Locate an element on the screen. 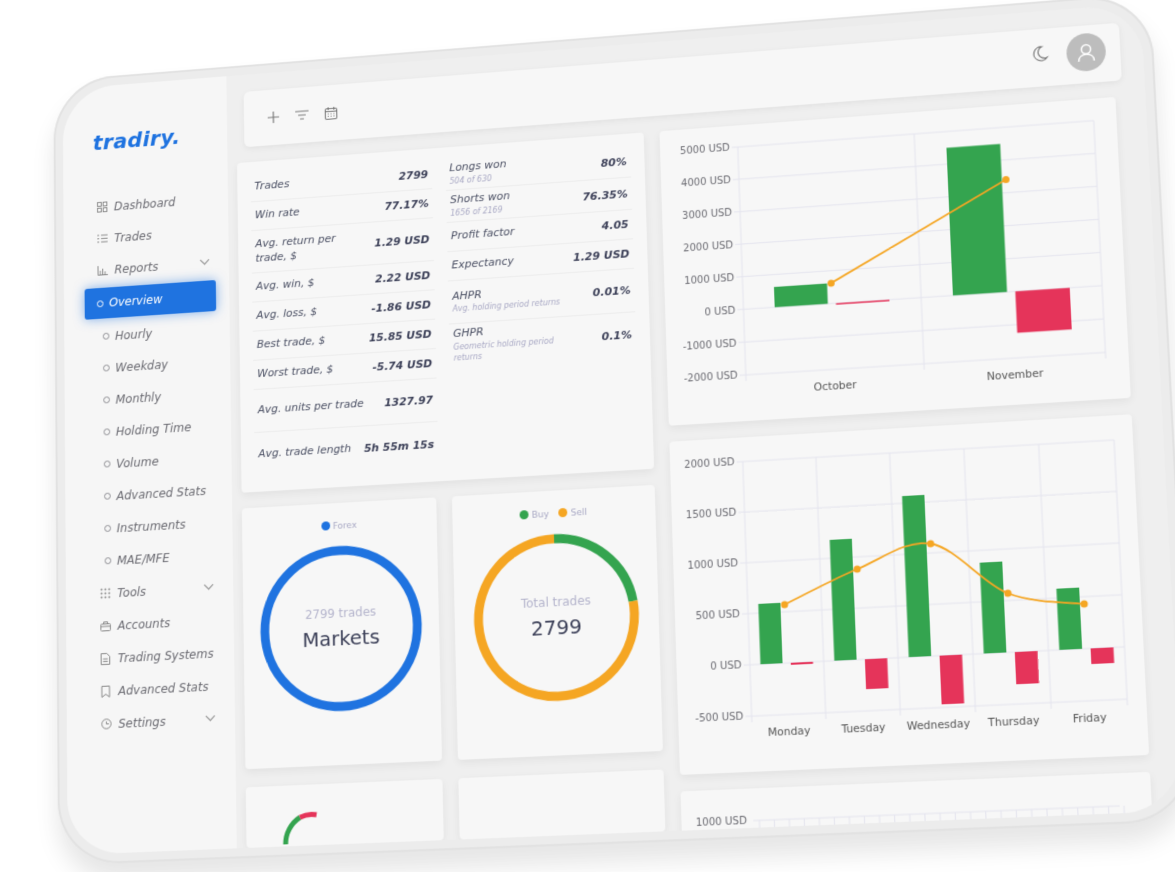  briefcase-icon is located at coordinates (104, 626).